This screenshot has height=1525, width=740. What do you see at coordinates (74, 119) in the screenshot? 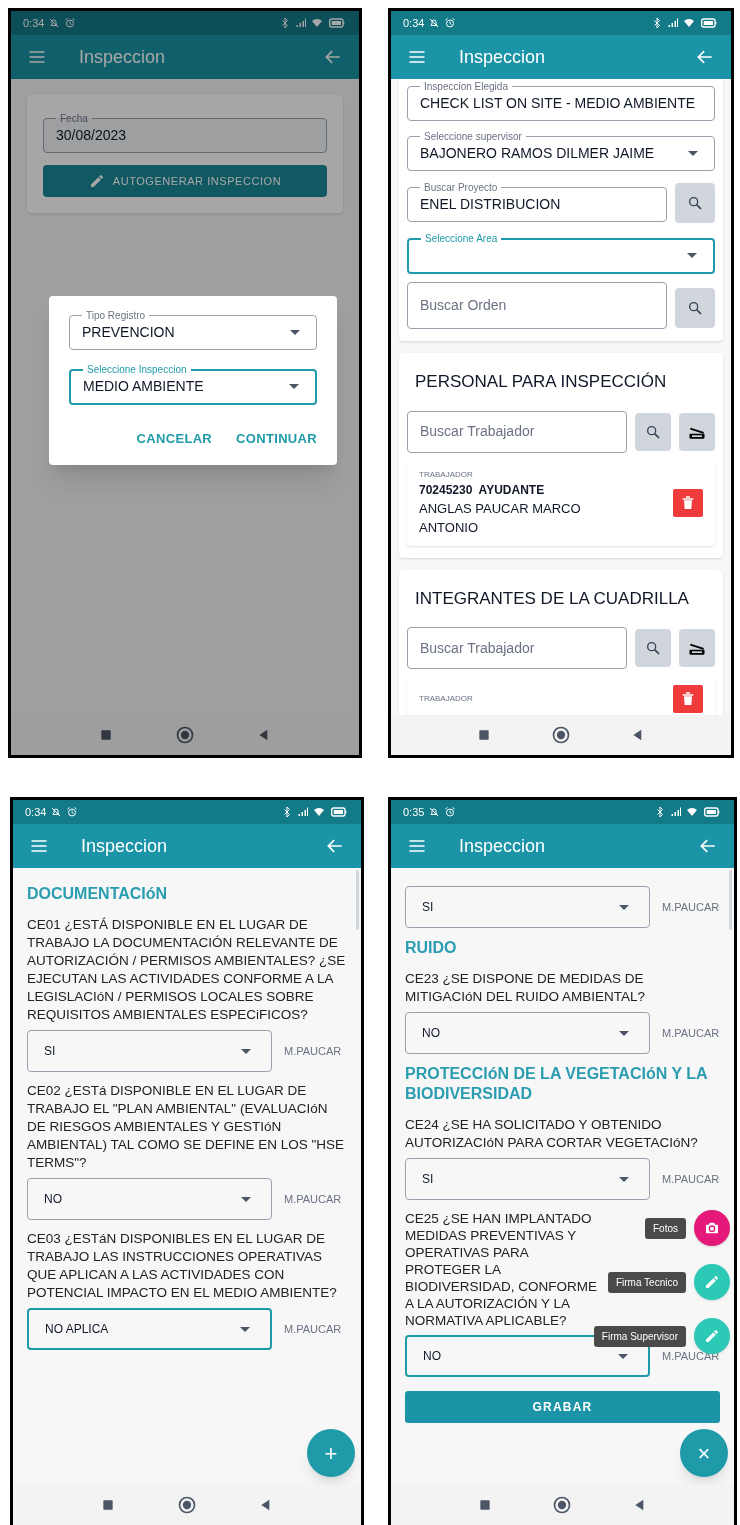
I see `field-label: Fecha` at bounding box center [74, 119].